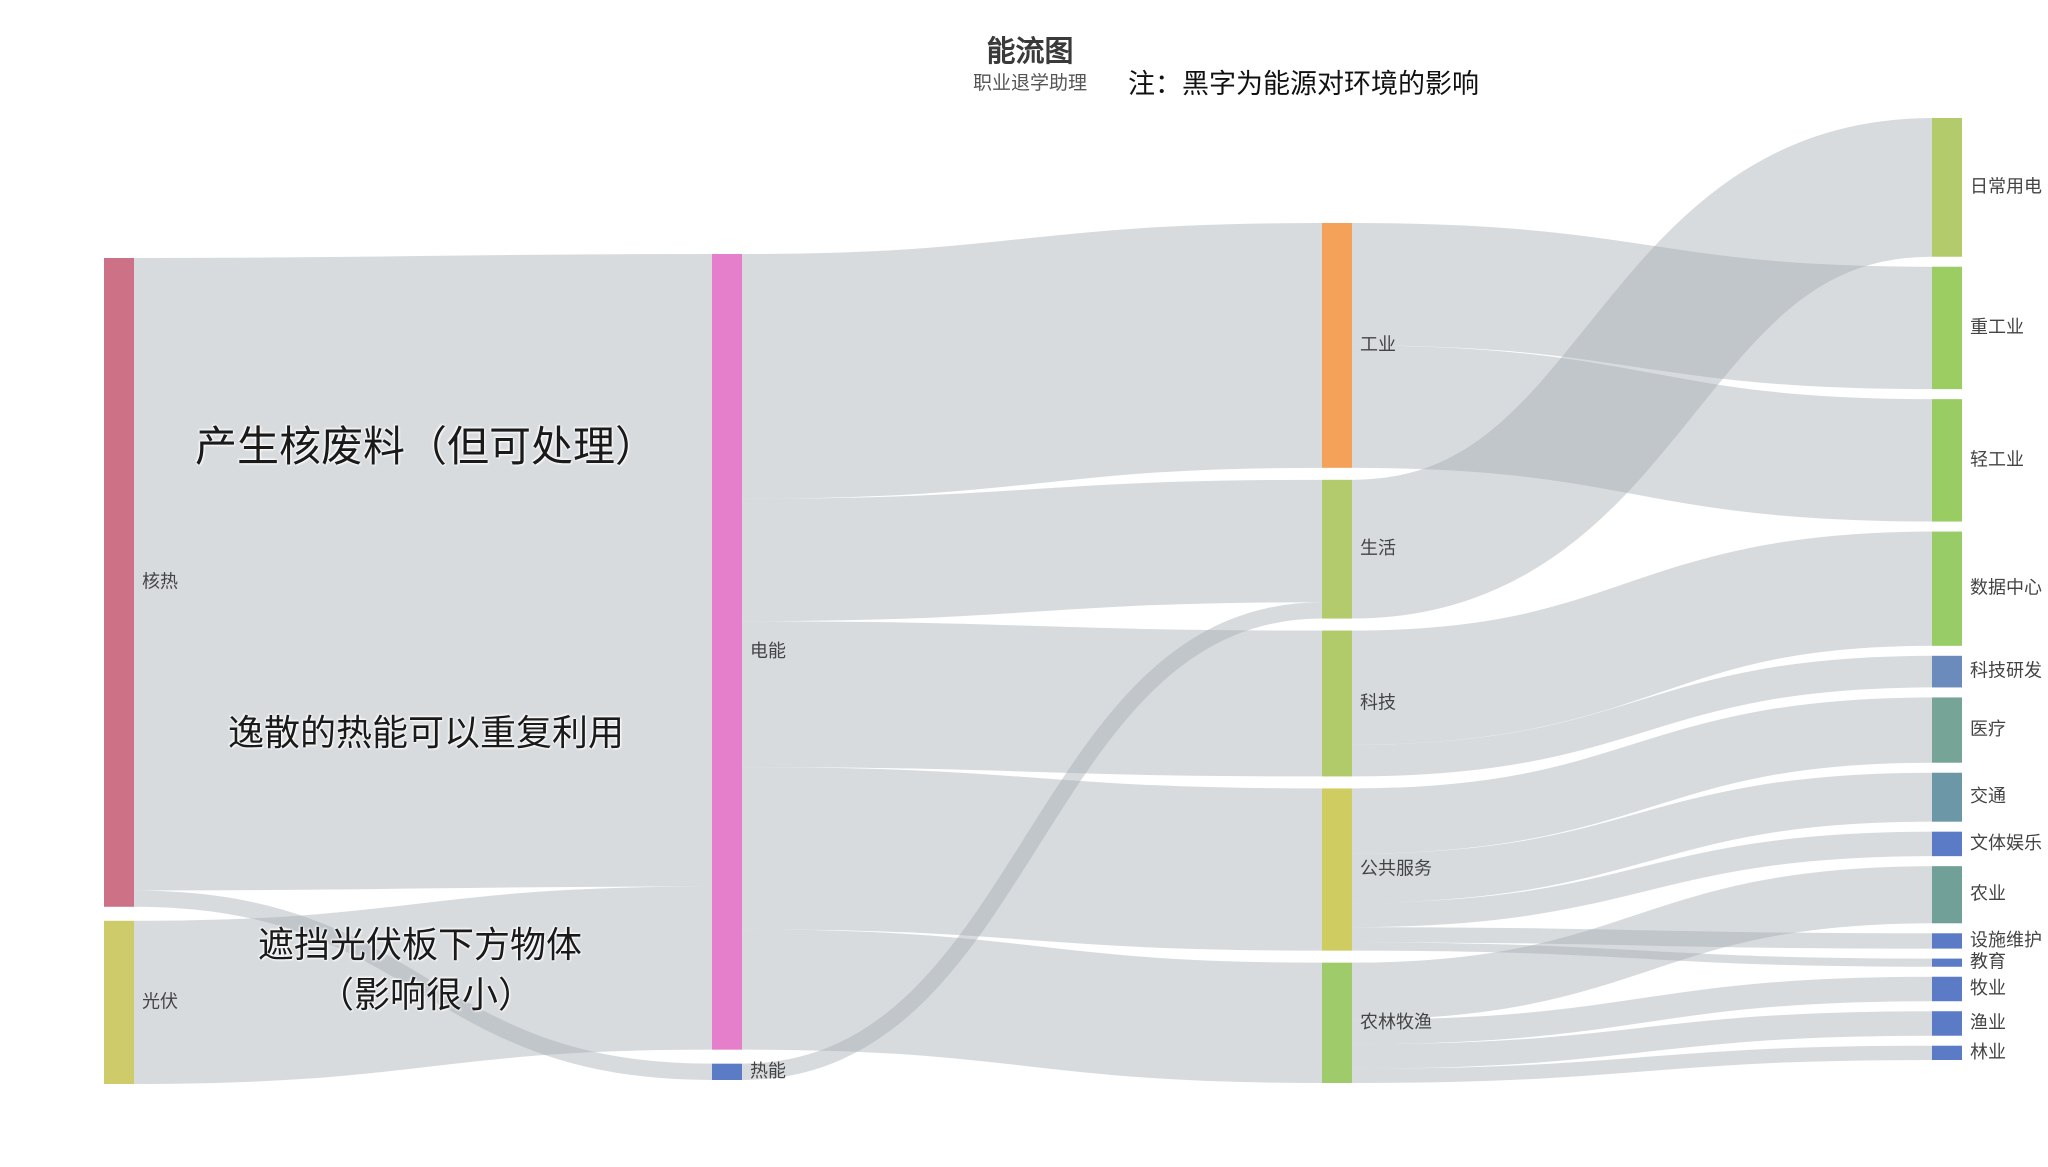 Image resolution: width=2048 pixels, height=1167 pixels. What do you see at coordinates (1032, 550) in the screenshot?
I see `link-elec-to-life` at bounding box center [1032, 550].